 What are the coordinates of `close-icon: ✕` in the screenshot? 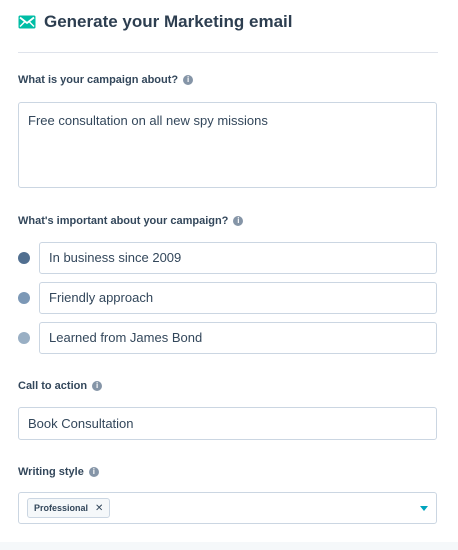 It's located at (99, 508).